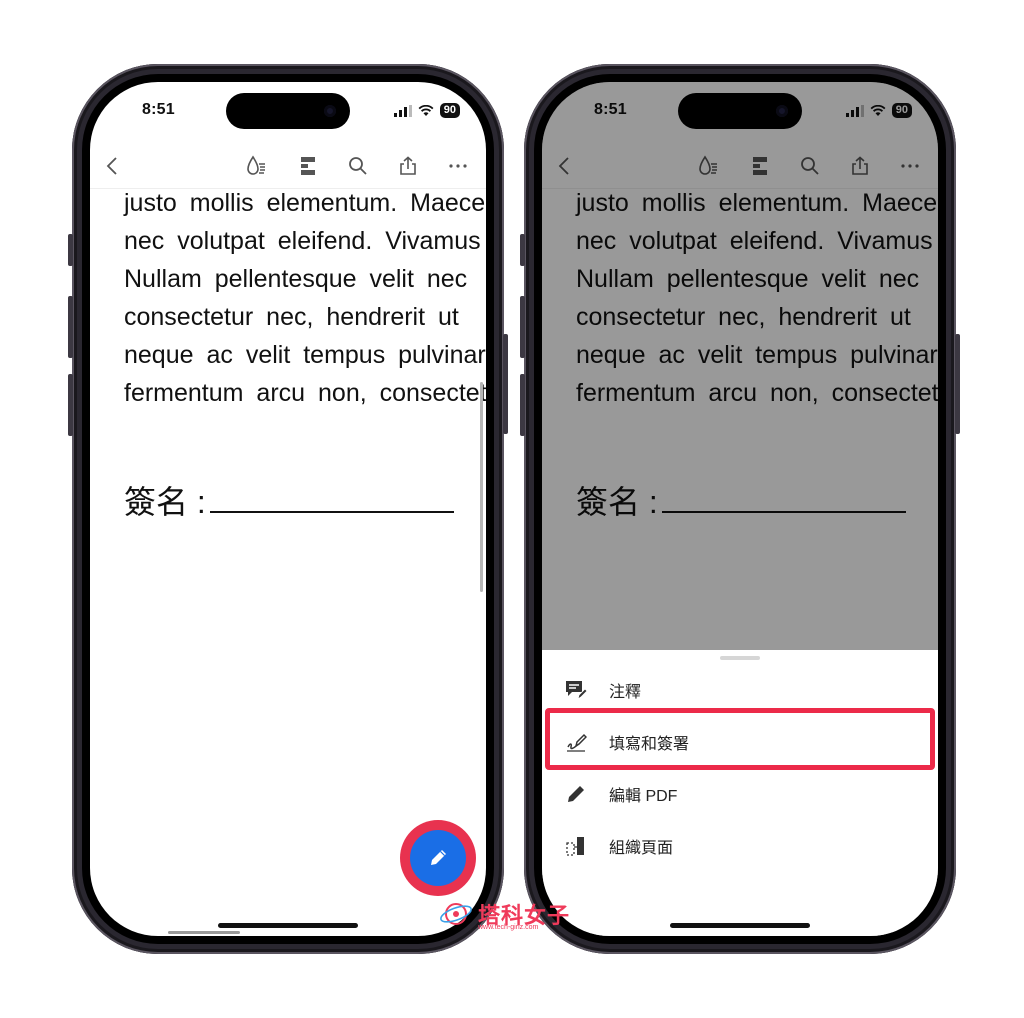 The height and width of the screenshot is (1018, 1024). I want to click on watermark-logo-icon, so click(456, 914).